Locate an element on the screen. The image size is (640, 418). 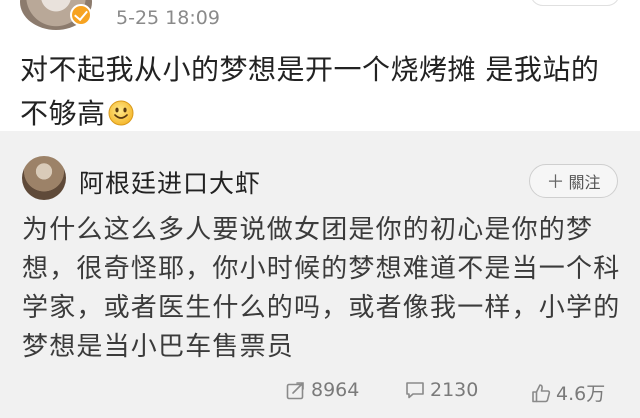
like-count: 4.6万 is located at coordinates (581, 394).